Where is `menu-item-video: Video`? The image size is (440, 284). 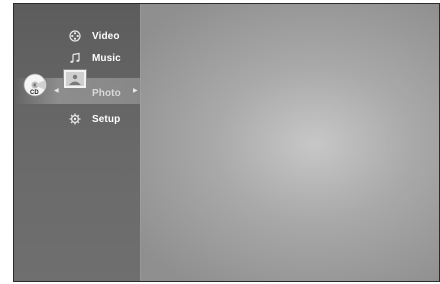 menu-item-video: Video is located at coordinates (77, 36).